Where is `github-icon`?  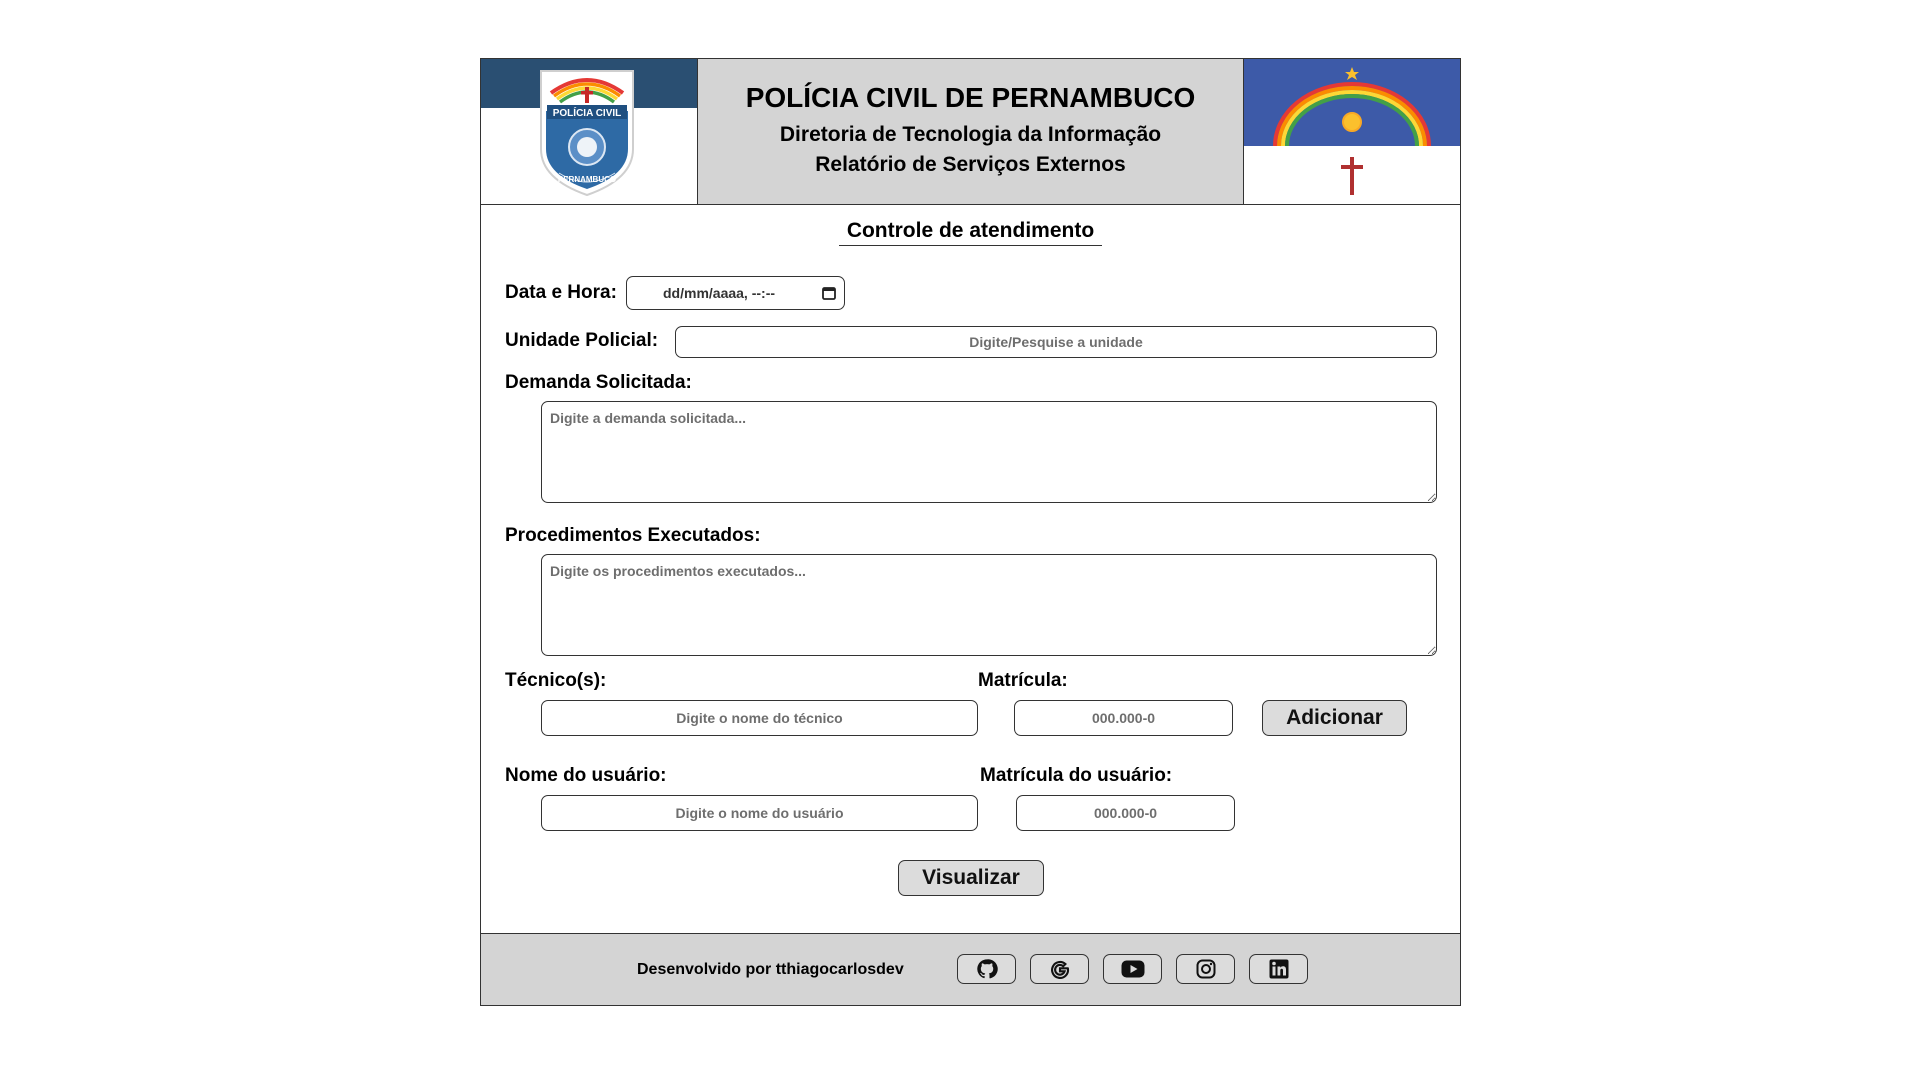
github-icon is located at coordinates (987, 969).